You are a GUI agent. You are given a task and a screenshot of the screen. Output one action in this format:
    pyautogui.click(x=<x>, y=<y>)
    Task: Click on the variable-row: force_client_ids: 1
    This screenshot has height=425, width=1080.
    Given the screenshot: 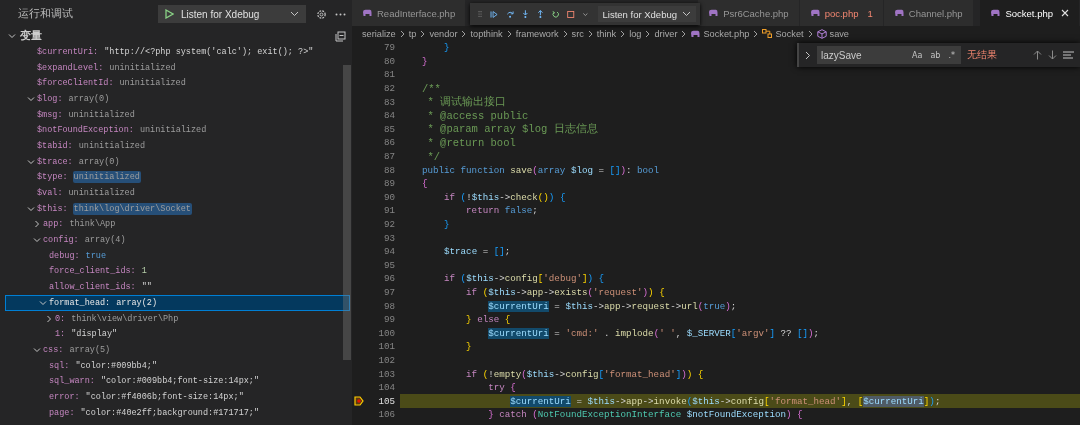 What is the action you would take?
    pyautogui.click(x=177, y=271)
    